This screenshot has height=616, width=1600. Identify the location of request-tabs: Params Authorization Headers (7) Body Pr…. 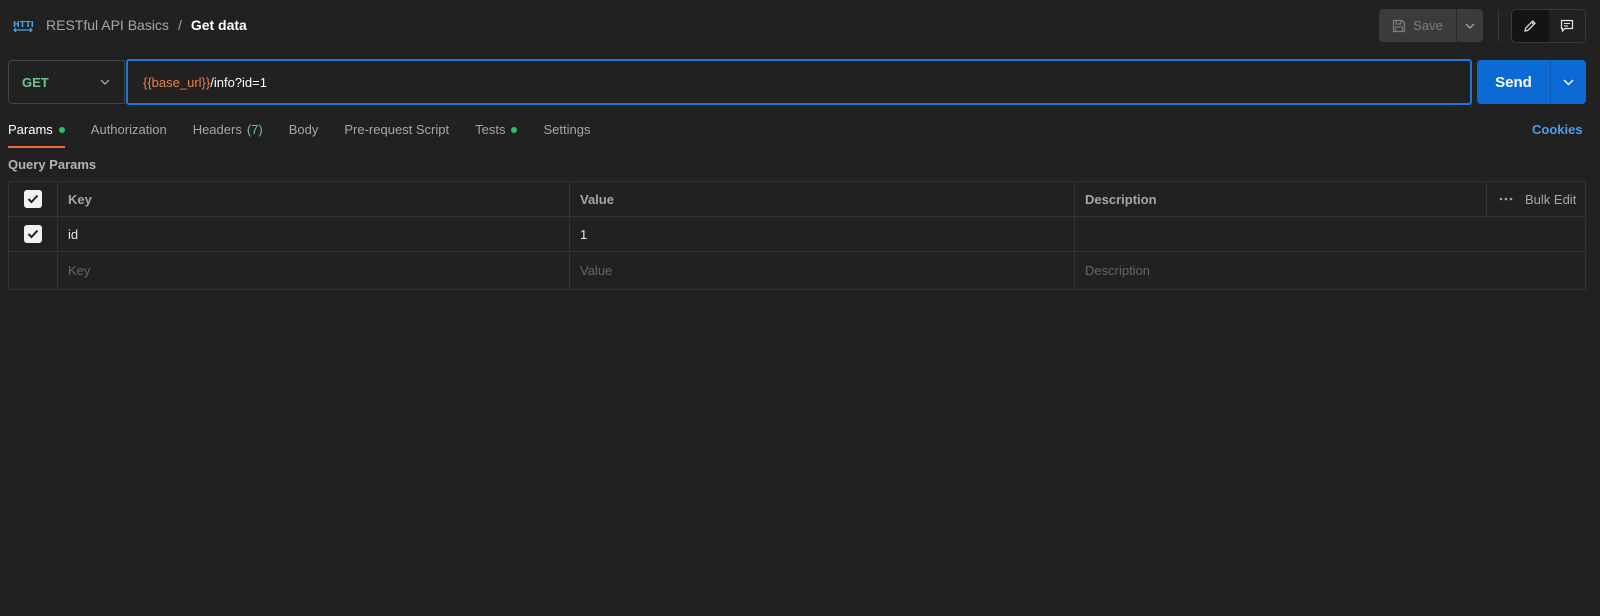
(312, 135).